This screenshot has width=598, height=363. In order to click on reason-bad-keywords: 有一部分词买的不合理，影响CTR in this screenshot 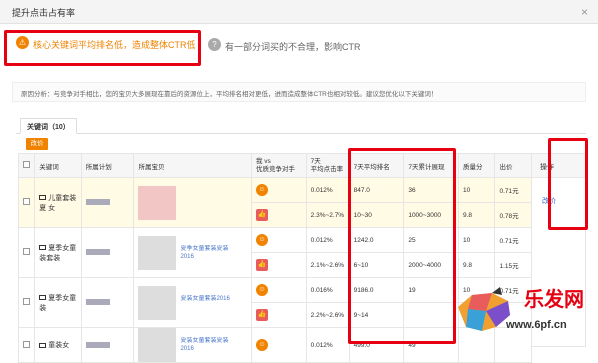, I will do `click(293, 46)`.